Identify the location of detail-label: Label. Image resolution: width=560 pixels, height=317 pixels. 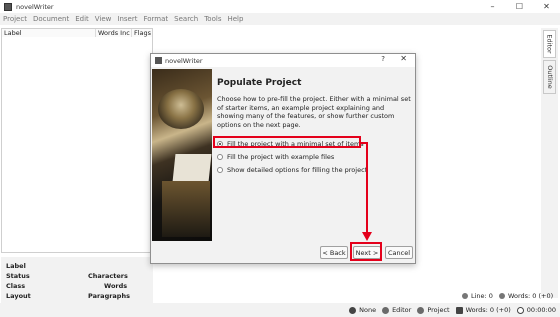
(16, 266).